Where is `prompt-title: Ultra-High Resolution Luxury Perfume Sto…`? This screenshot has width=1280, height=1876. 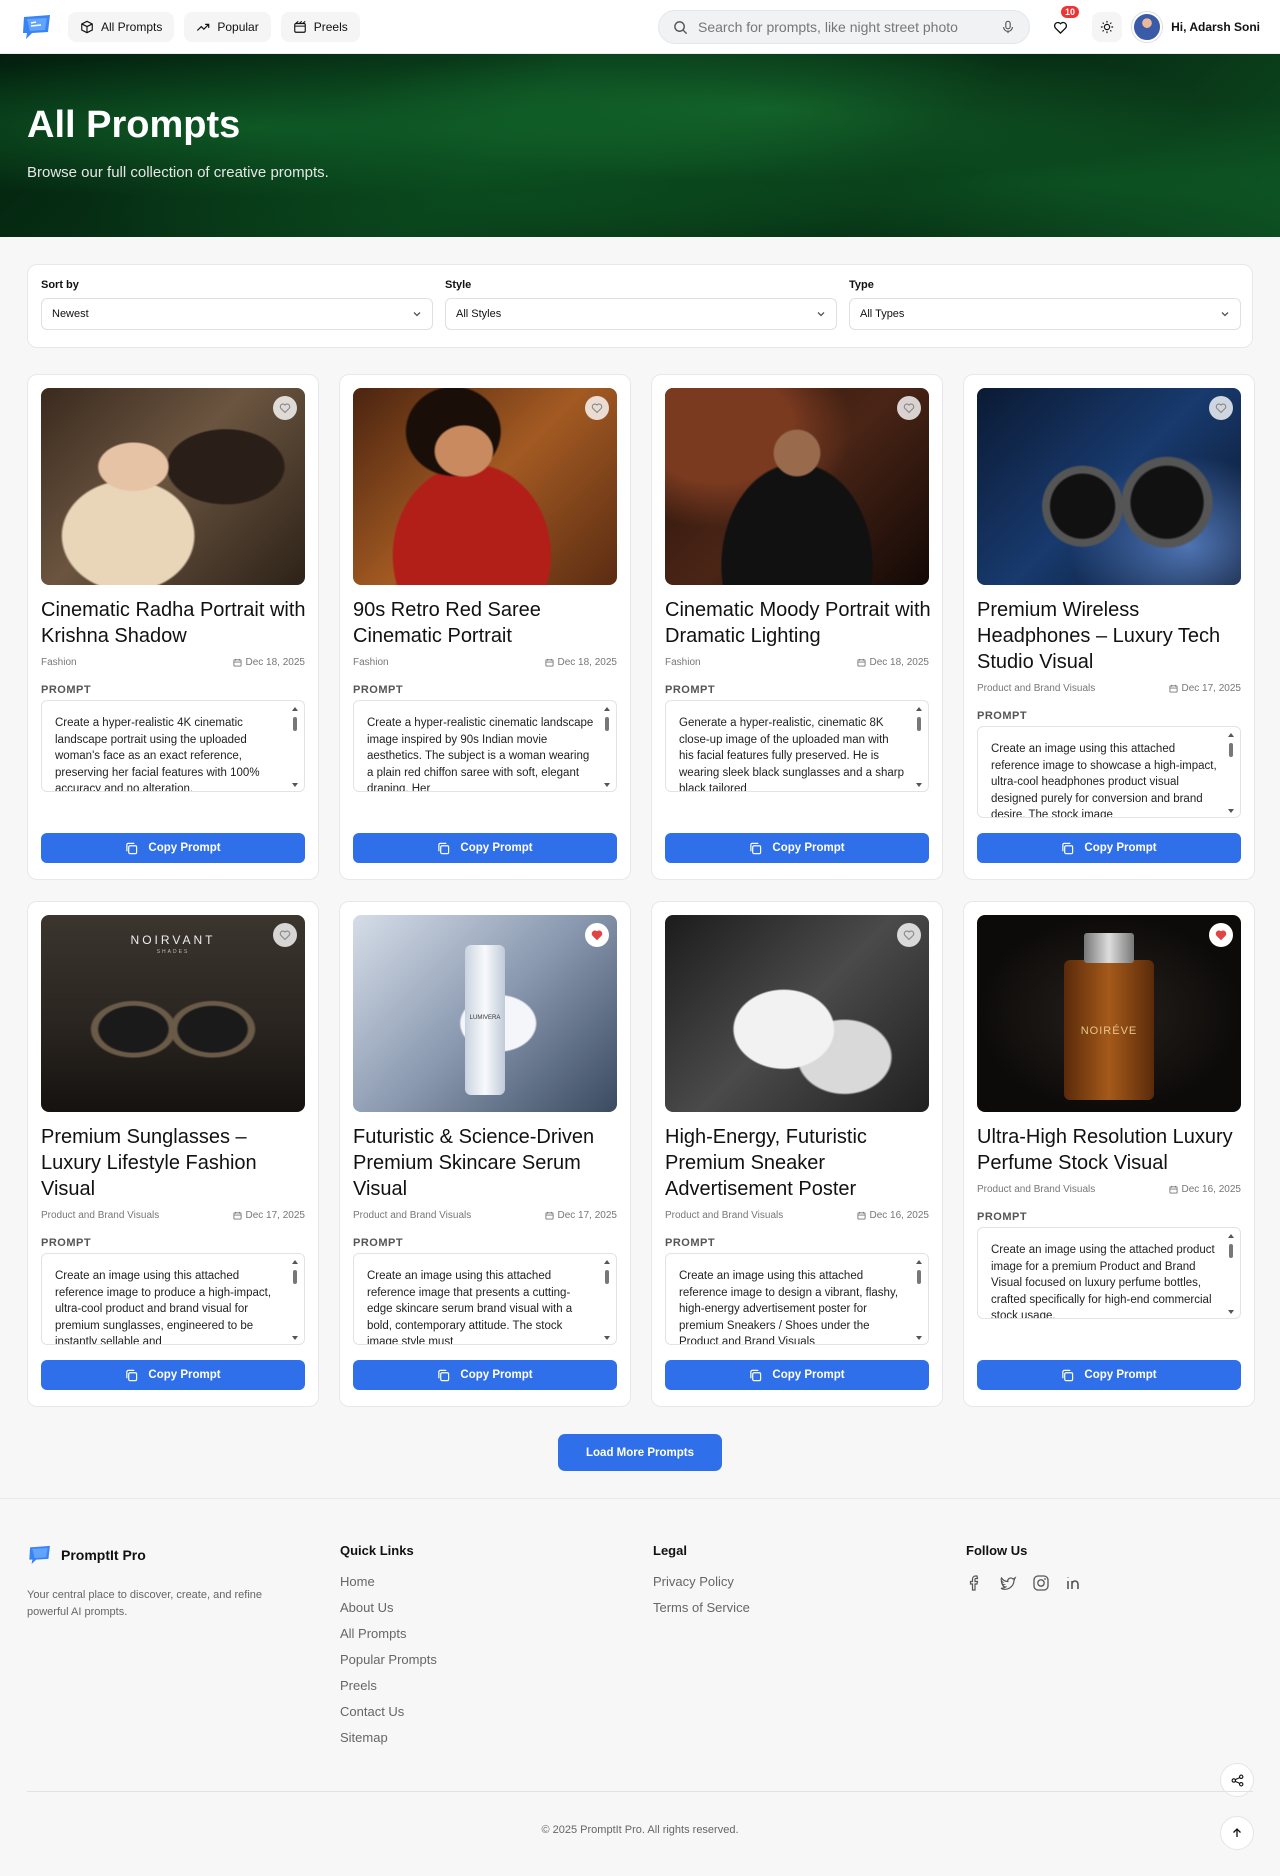 prompt-title: Ultra-High Resolution Luxury Perfume Sto… is located at coordinates (1112, 1150).